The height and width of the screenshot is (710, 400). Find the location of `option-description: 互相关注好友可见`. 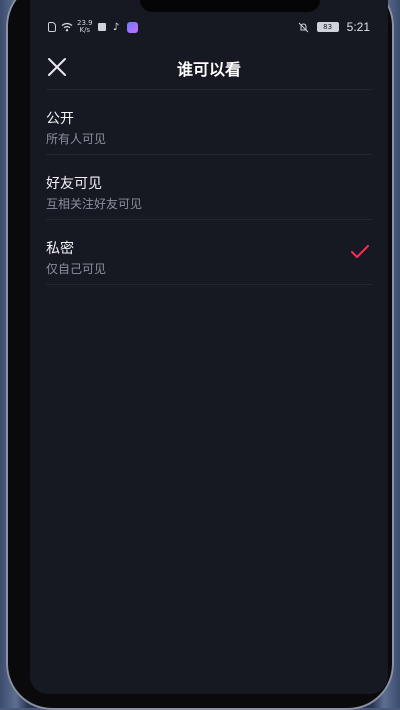

option-description: 互相关注好友可见 is located at coordinates (94, 204).